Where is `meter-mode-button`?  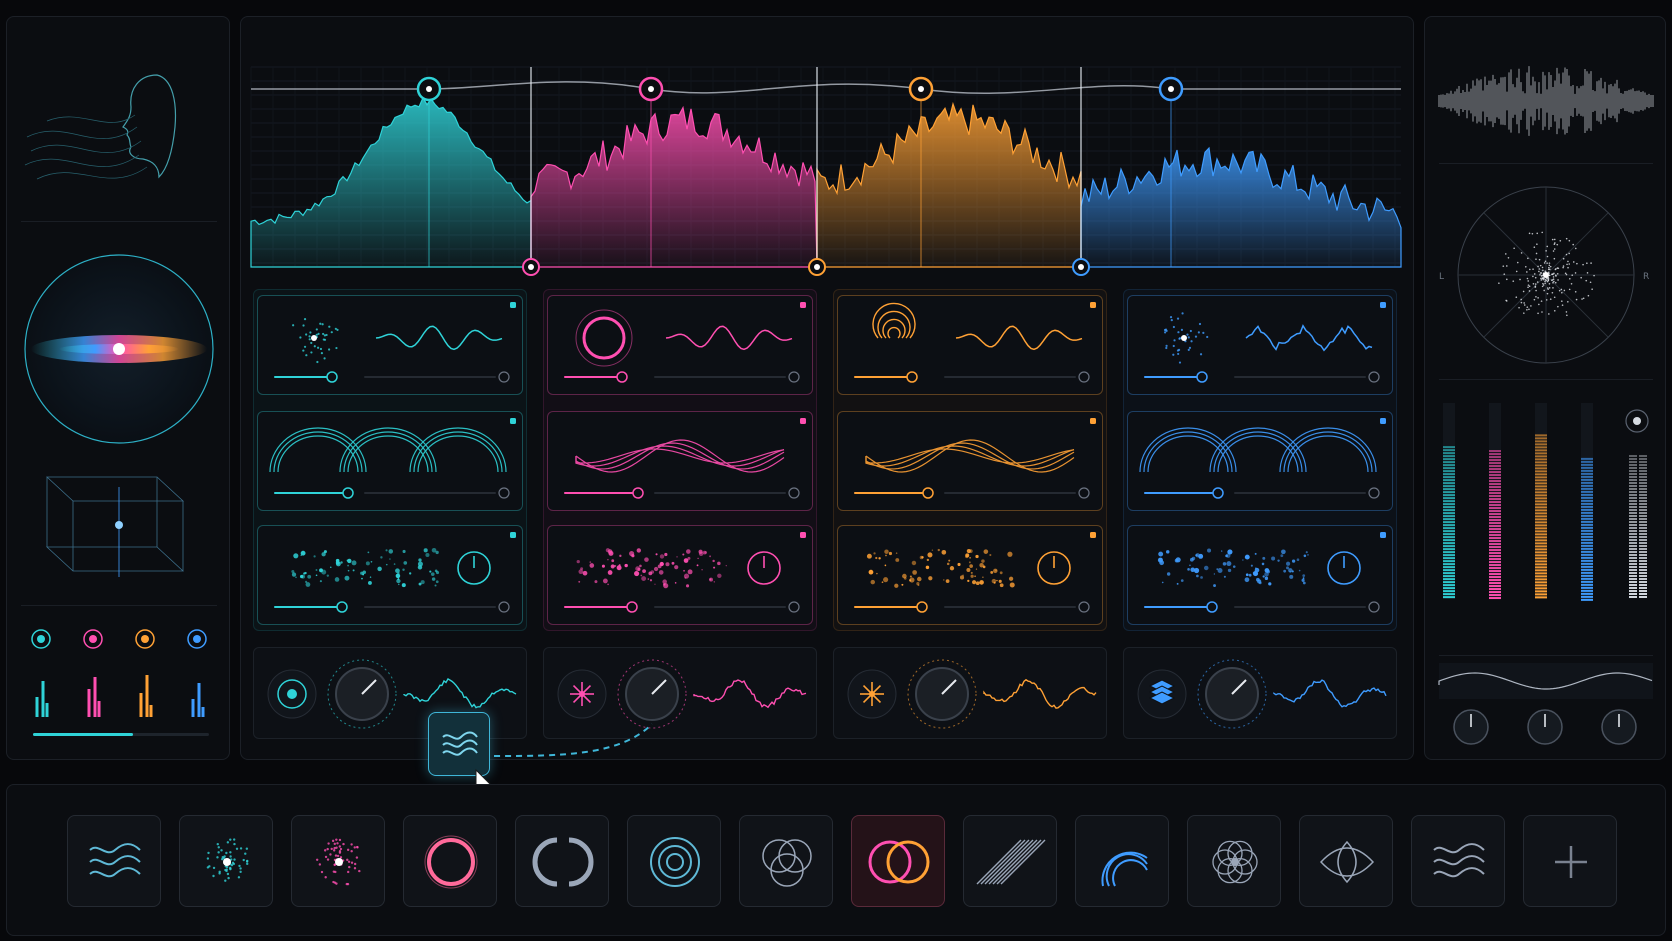 meter-mode-button is located at coordinates (1637, 421).